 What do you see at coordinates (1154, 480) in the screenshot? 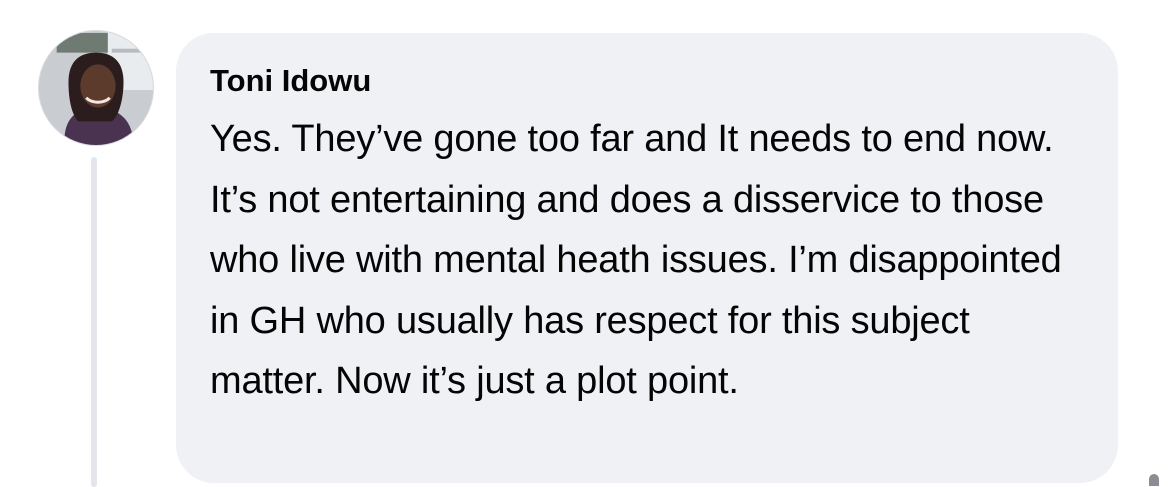
I see `more-dots-icon` at bounding box center [1154, 480].